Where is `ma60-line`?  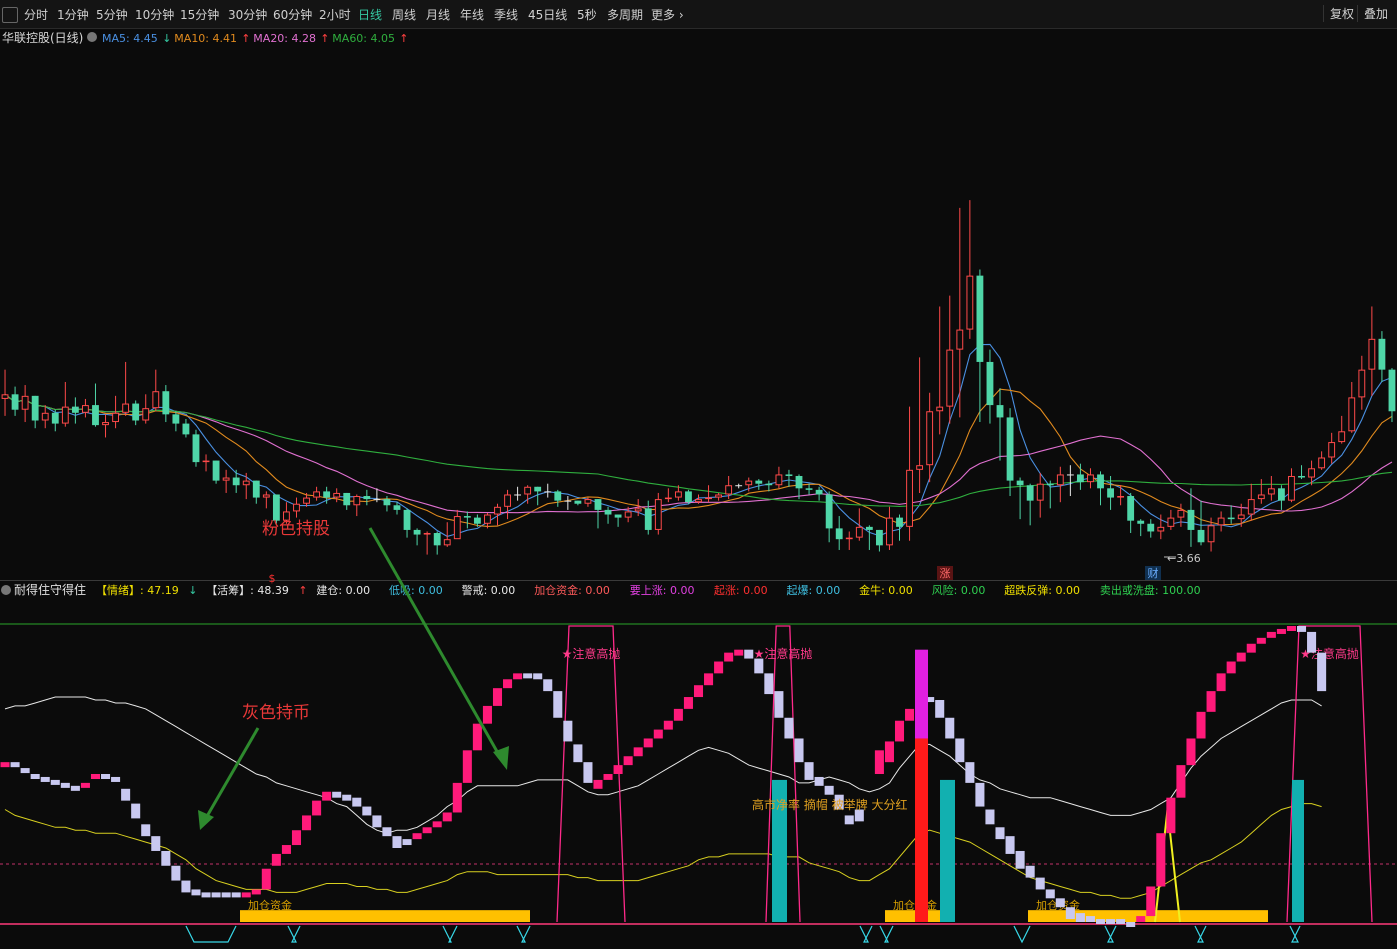 ma60-line is located at coordinates (698, 450).